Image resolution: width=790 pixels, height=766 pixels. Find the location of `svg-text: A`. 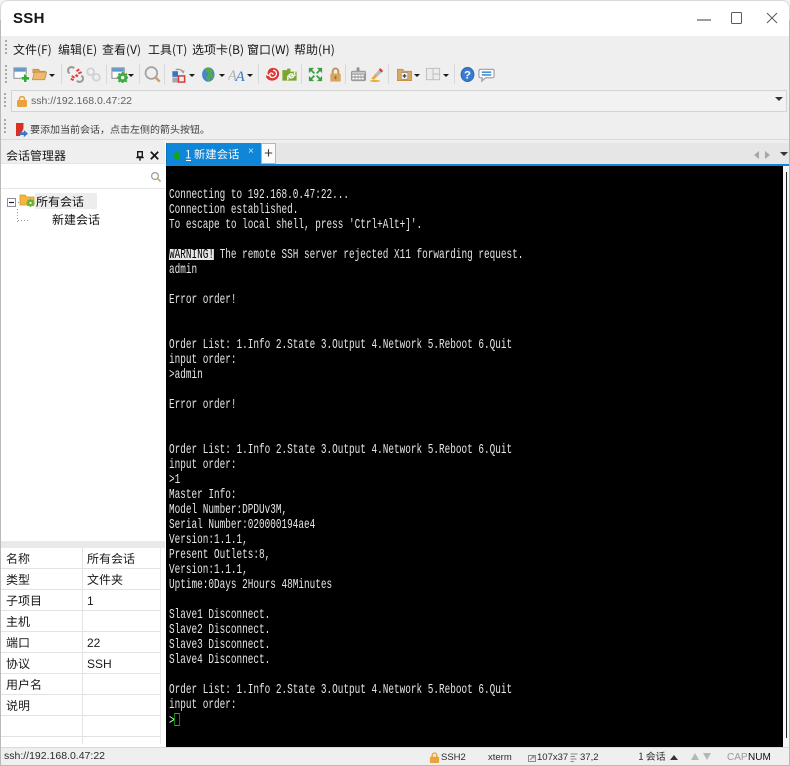

svg-text: A is located at coordinates (240, 76).